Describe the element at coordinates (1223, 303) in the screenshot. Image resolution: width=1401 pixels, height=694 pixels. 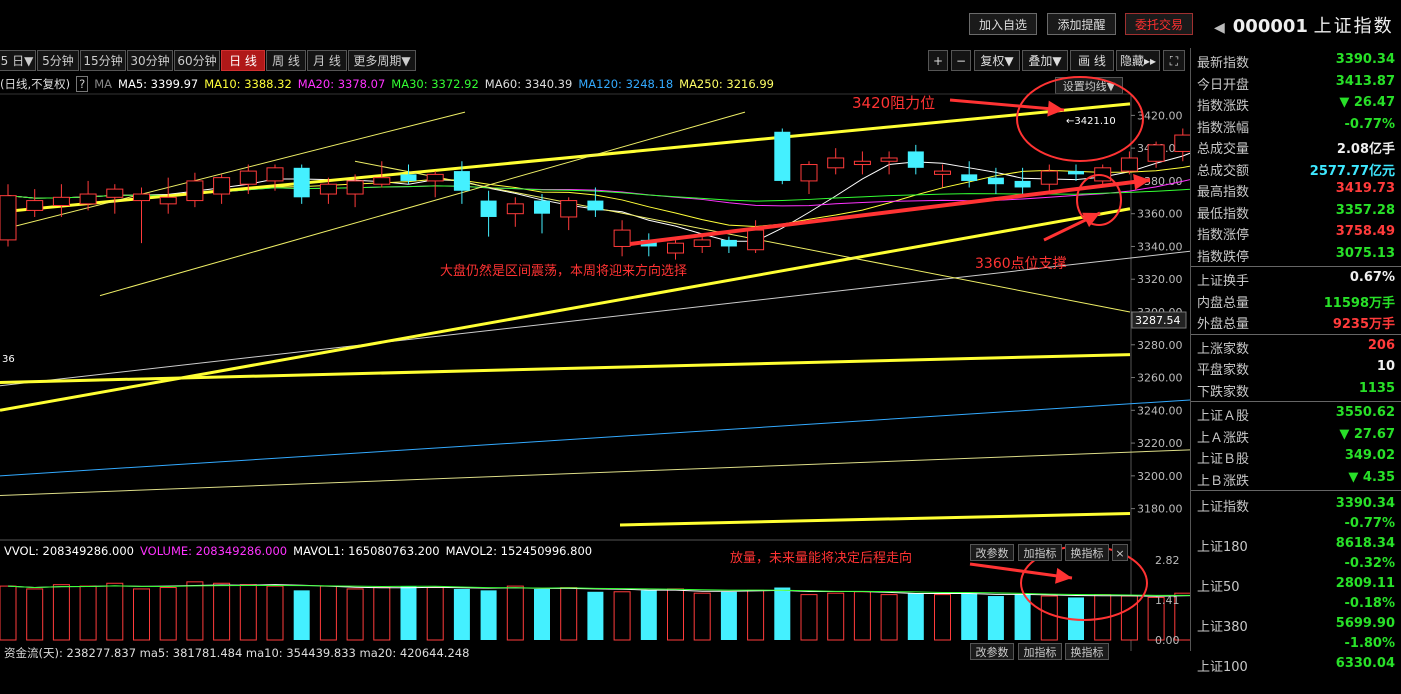
I see `quote-label: 内盘总量` at that location.